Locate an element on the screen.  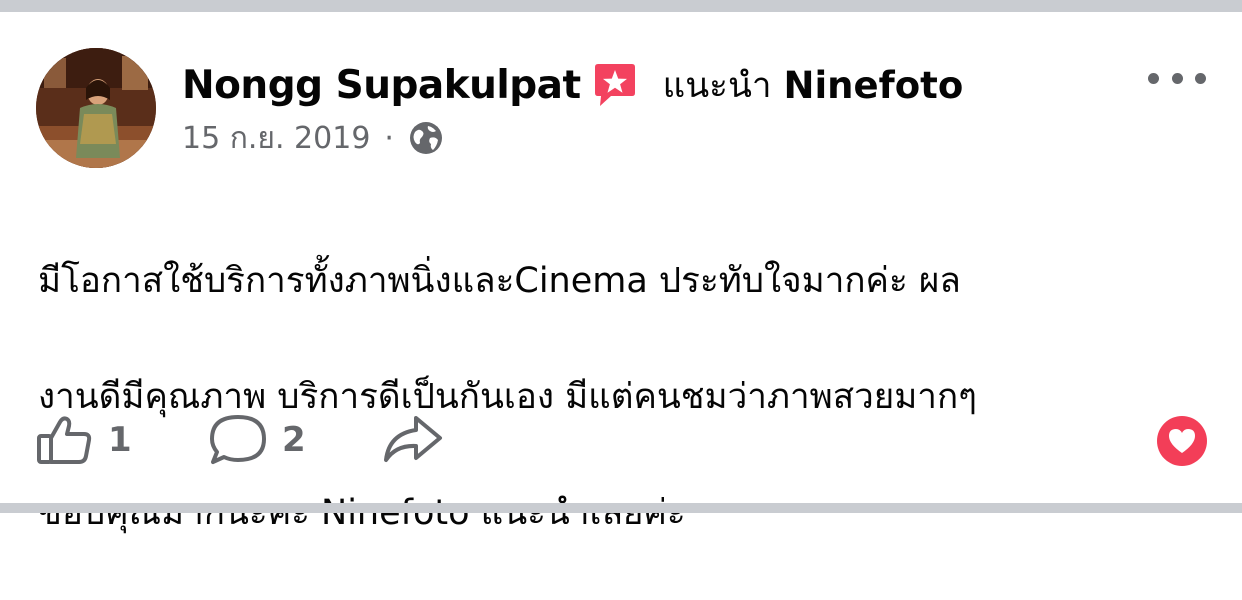
more-options-button is located at coordinates (1177, 78).